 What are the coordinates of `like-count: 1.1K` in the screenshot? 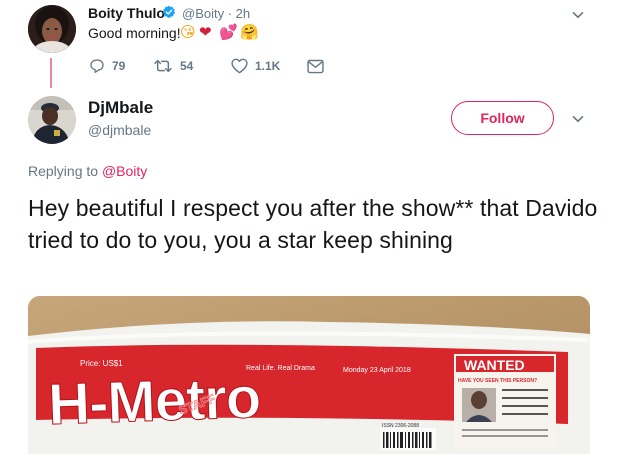 It's located at (268, 66).